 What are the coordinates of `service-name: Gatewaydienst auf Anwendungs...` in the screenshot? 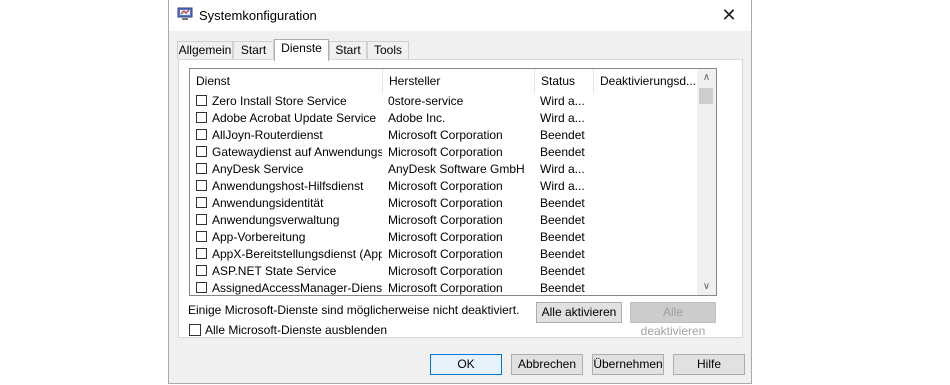 It's located at (297, 152).